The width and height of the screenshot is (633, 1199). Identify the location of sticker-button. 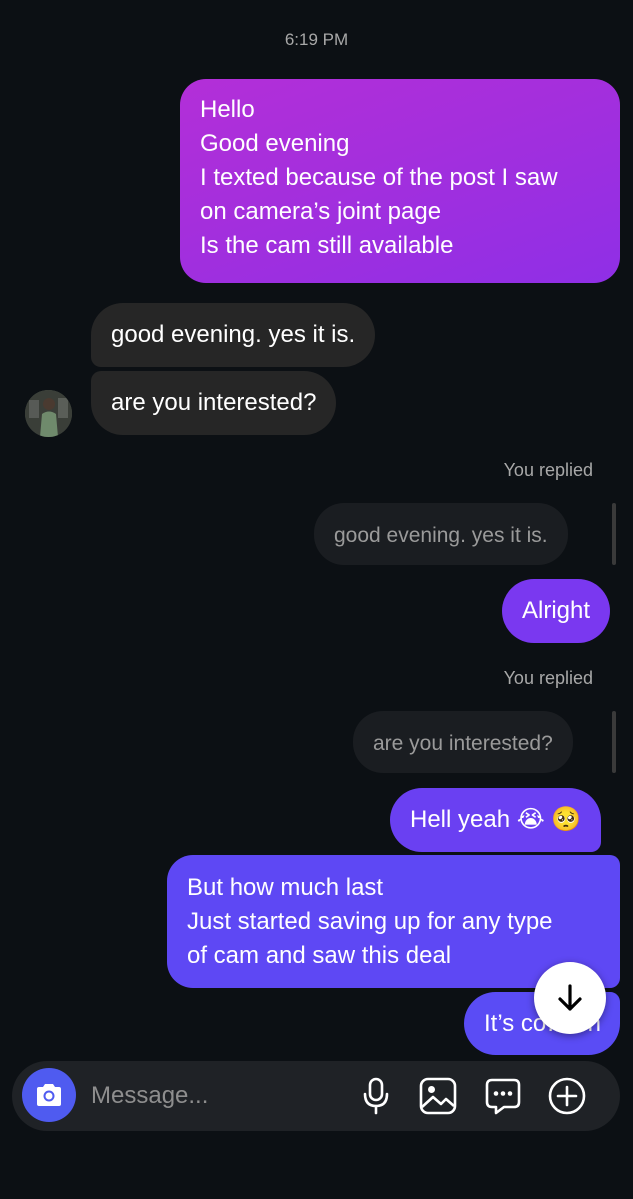
(503, 1096).